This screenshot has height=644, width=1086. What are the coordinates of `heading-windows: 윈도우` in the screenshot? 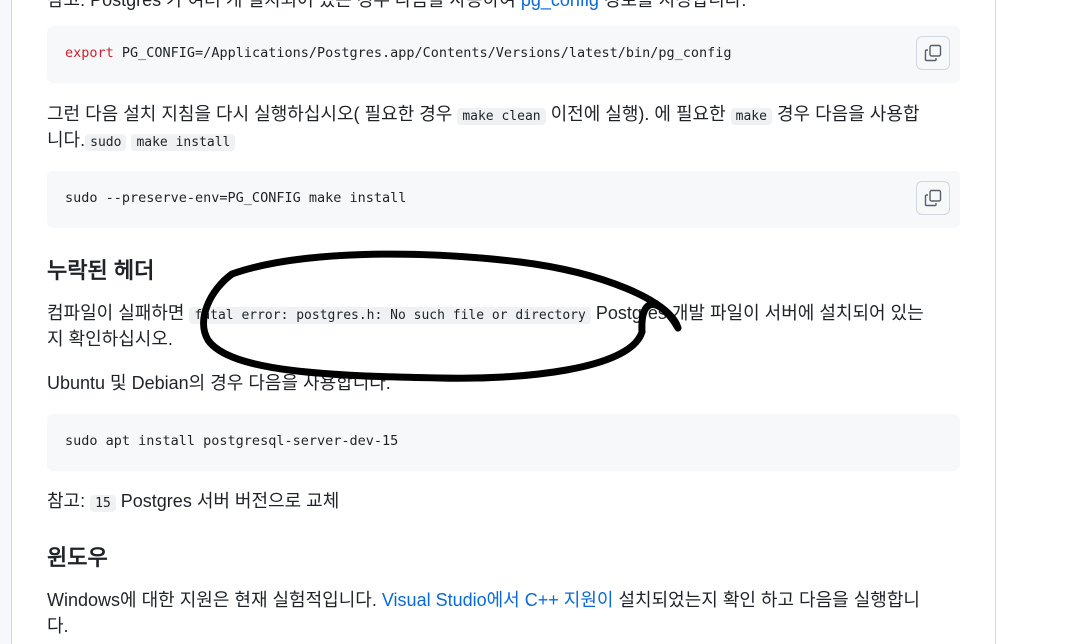 It's located at (77, 557).